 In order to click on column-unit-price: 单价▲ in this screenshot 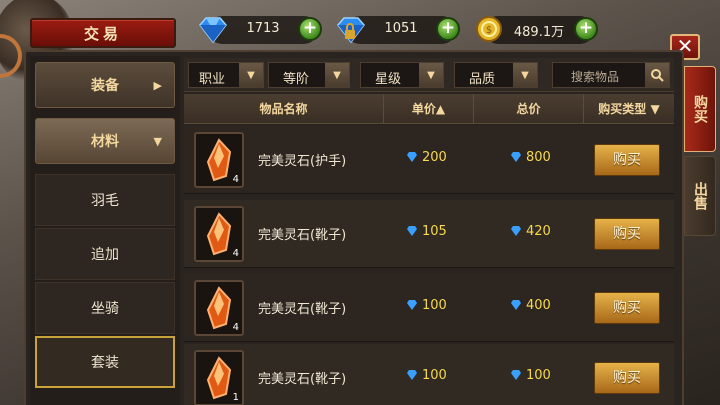, I will do `click(429, 109)`.